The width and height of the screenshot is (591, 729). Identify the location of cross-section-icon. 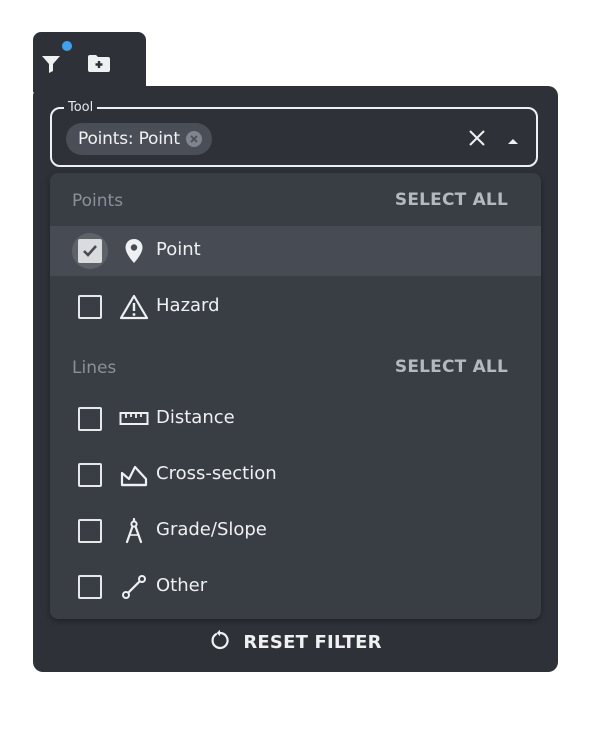
(134, 475).